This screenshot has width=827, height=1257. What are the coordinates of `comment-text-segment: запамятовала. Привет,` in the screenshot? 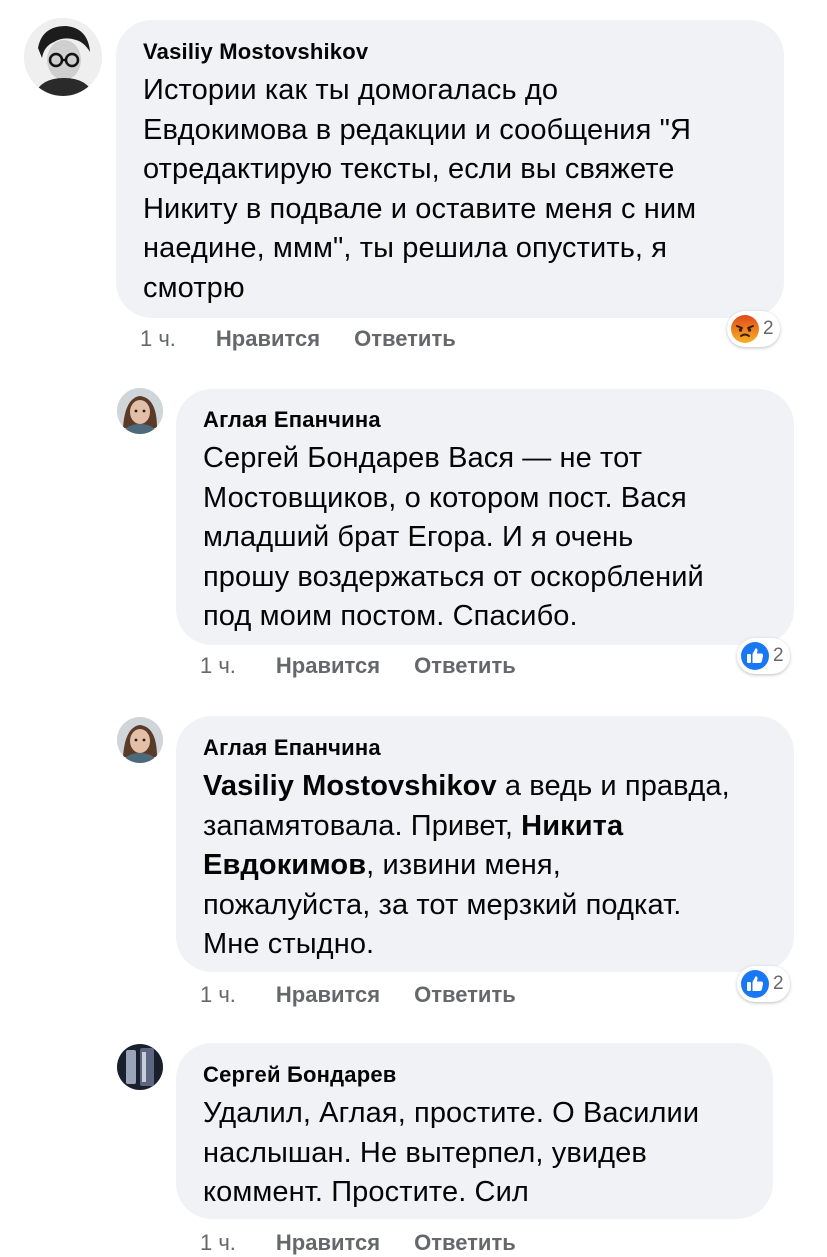 It's located at (362, 825).